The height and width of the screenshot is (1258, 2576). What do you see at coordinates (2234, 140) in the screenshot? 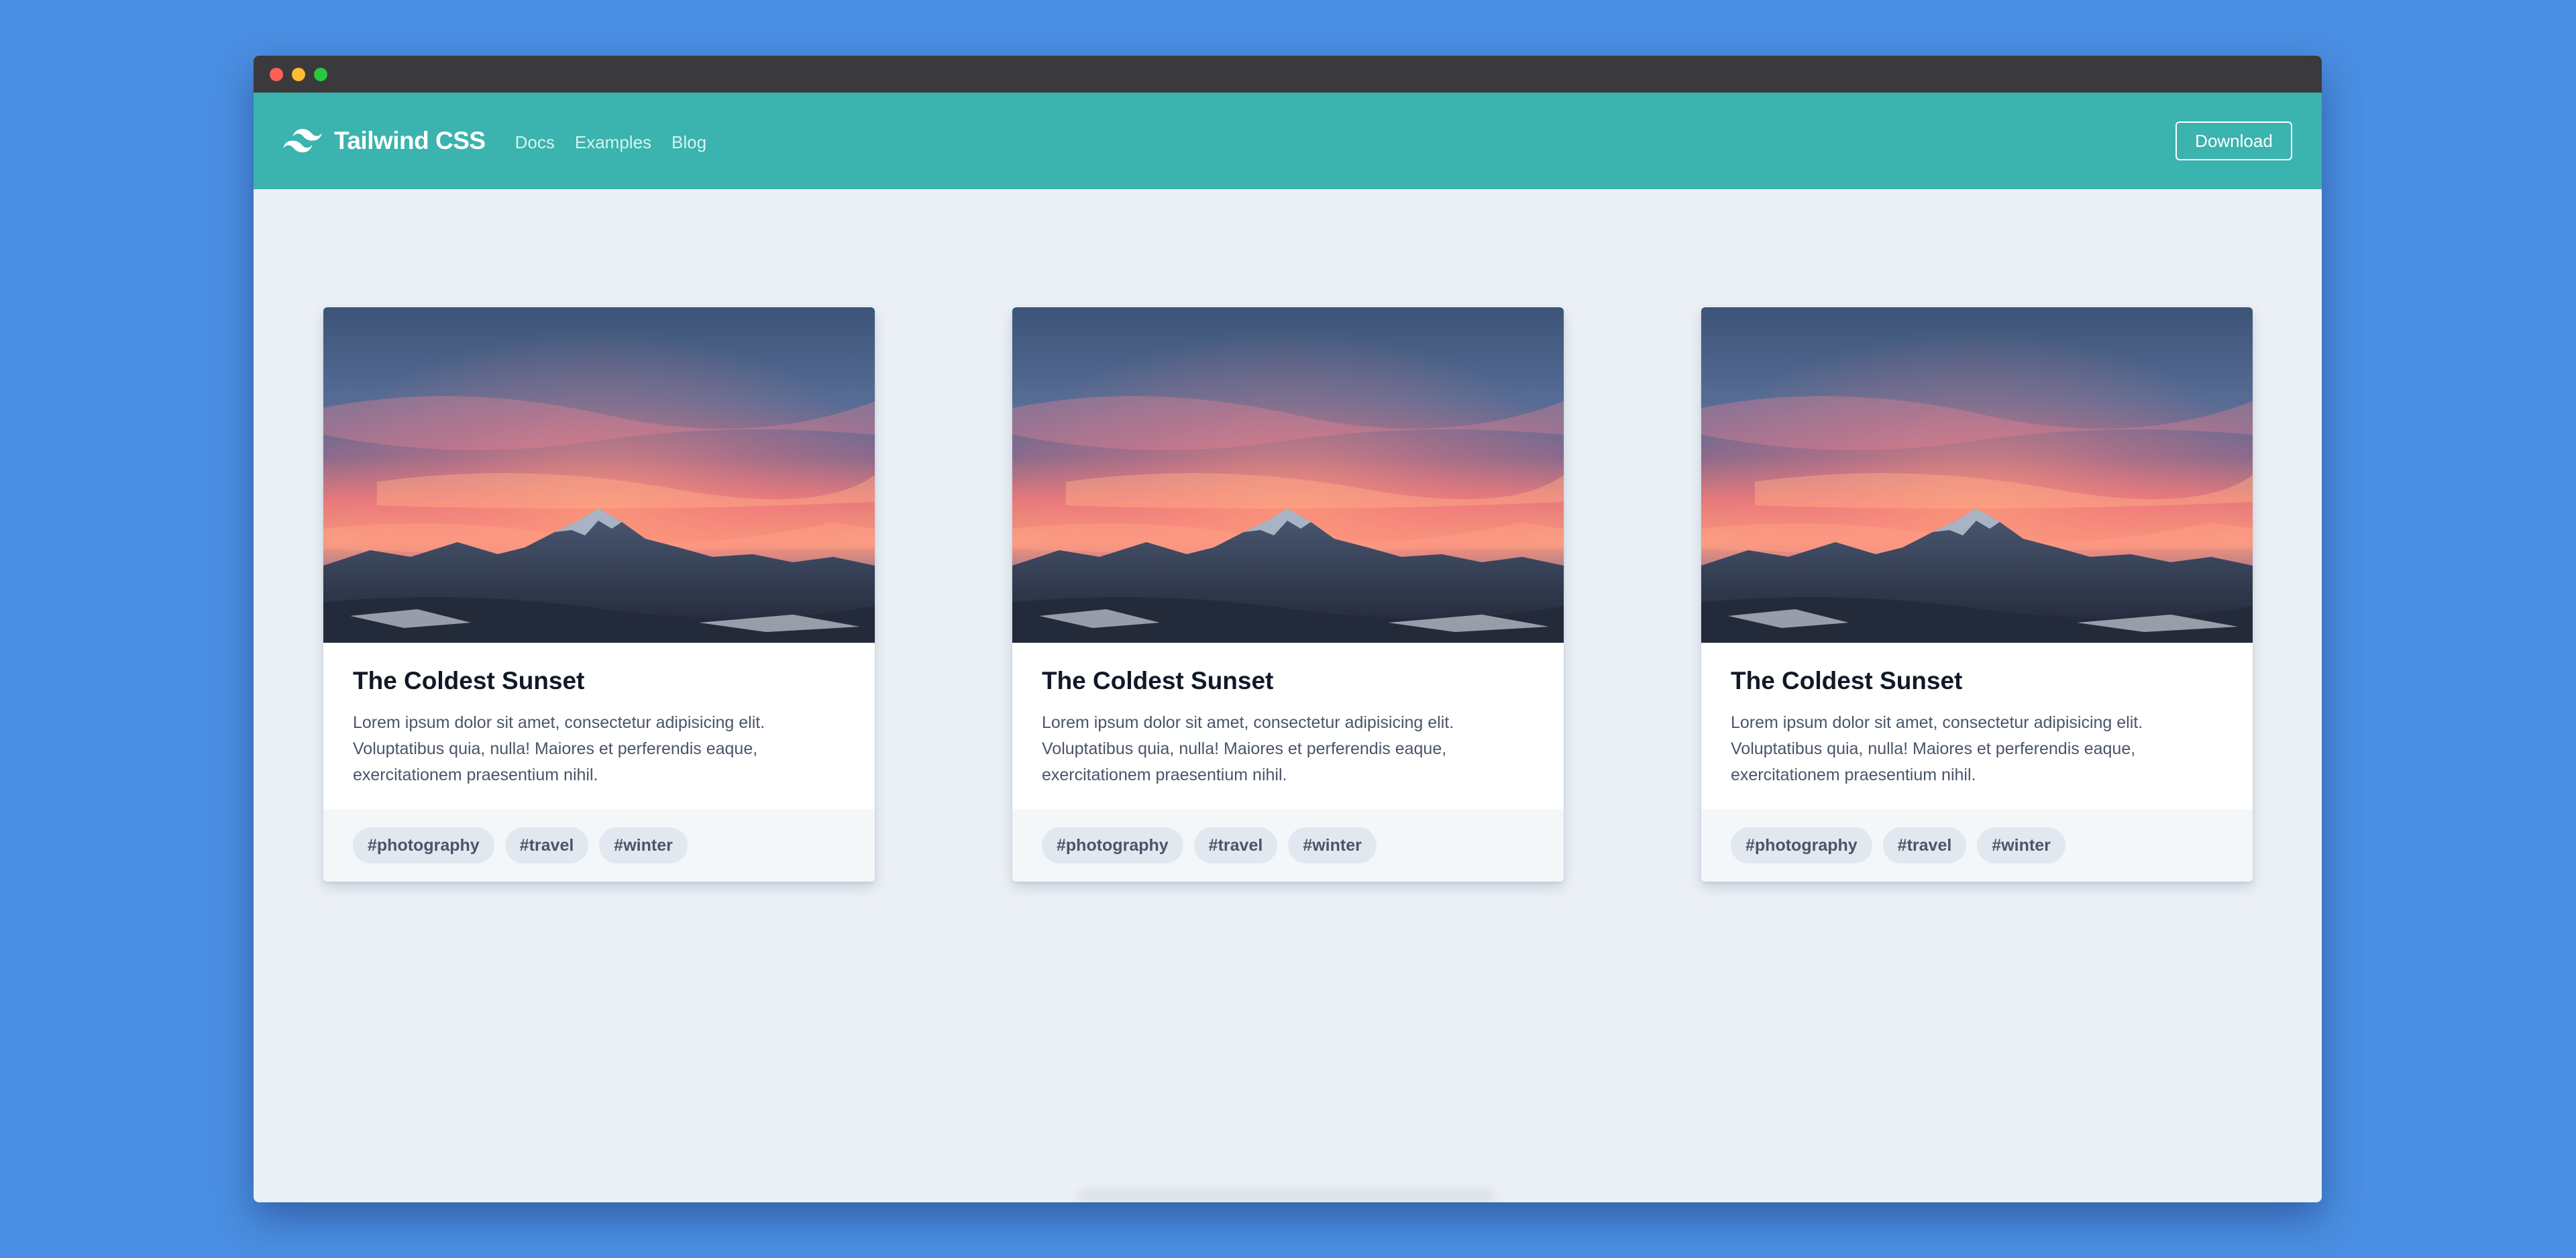
I see `download-button: Download` at bounding box center [2234, 140].